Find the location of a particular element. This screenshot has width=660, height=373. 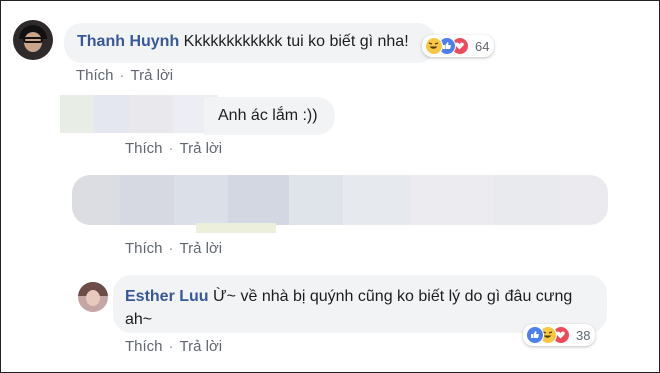

blurred-author is located at coordinates (139, 114).